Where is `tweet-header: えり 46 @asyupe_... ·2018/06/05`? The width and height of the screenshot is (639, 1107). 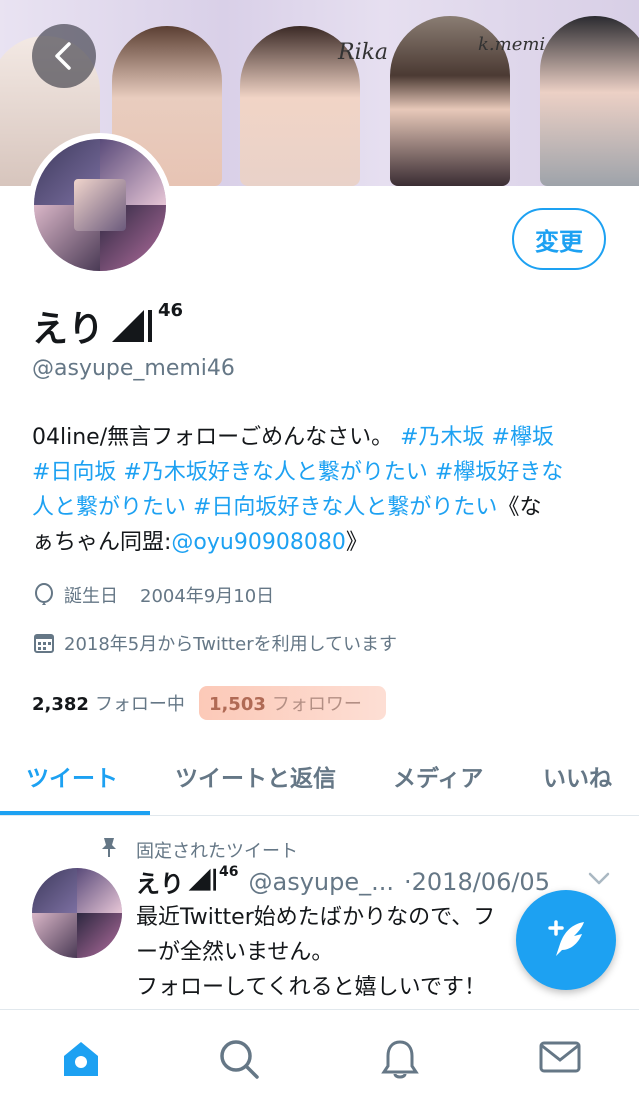 tweet-header: えり 46 @asyupe_... ·2018/06/05 is located at coordinates (343, 881).